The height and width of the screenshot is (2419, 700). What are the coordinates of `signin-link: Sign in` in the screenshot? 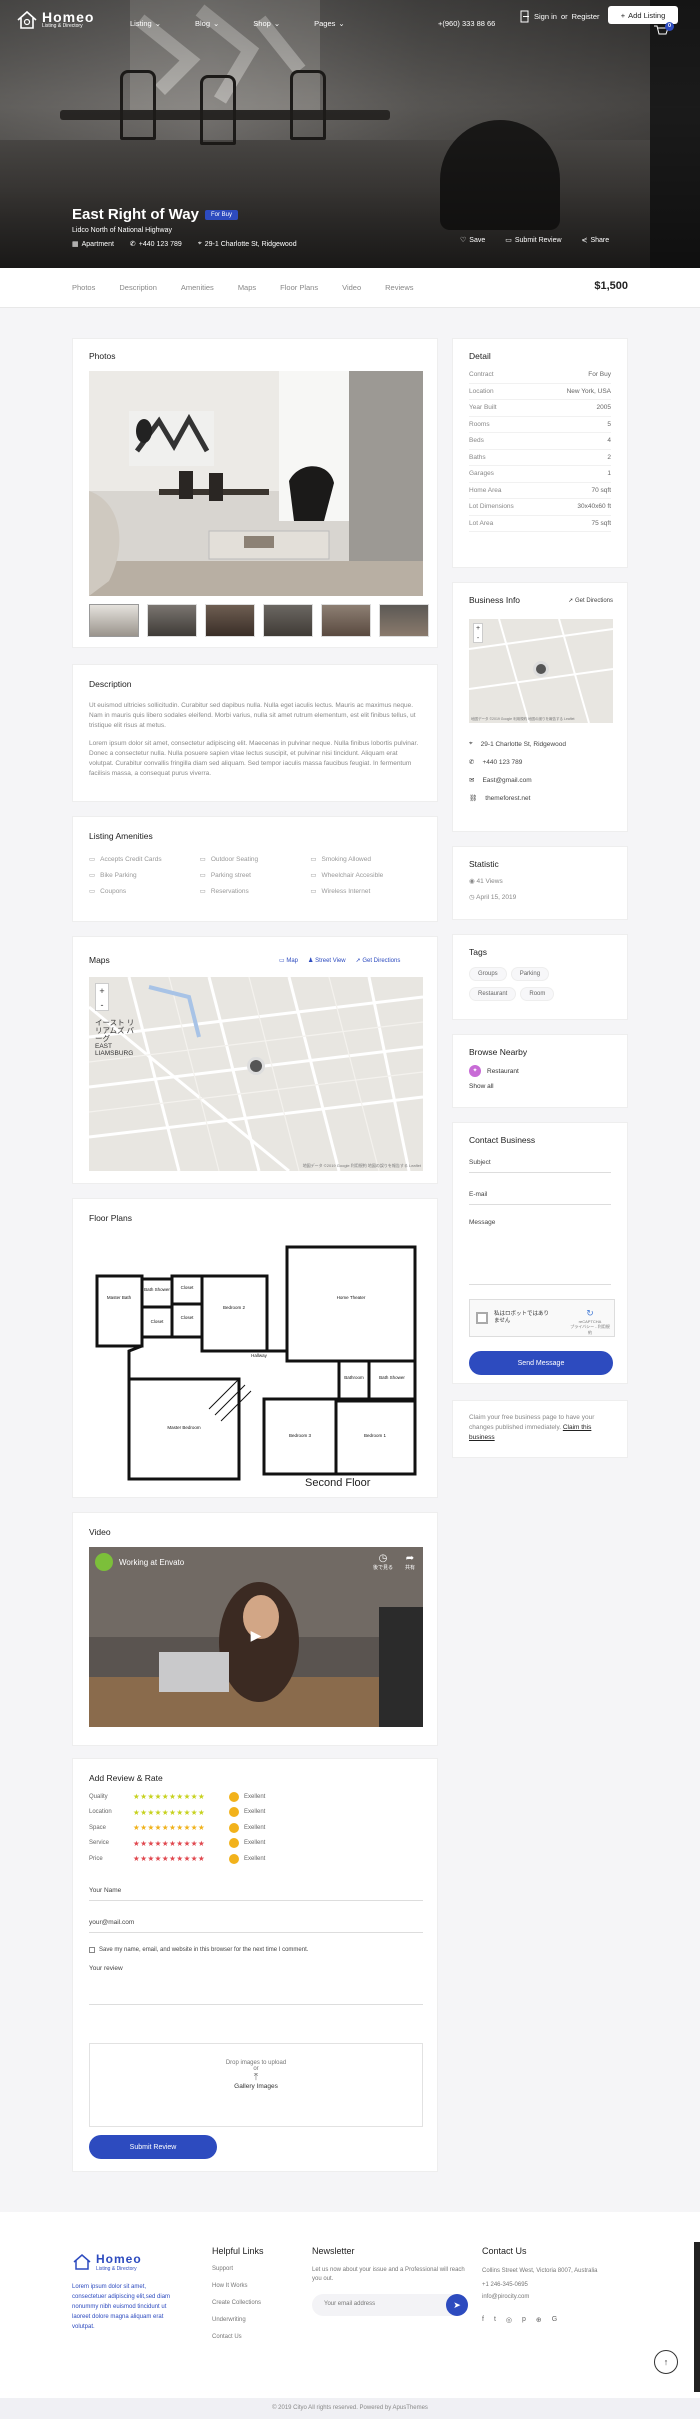 It's located at (545, 16).